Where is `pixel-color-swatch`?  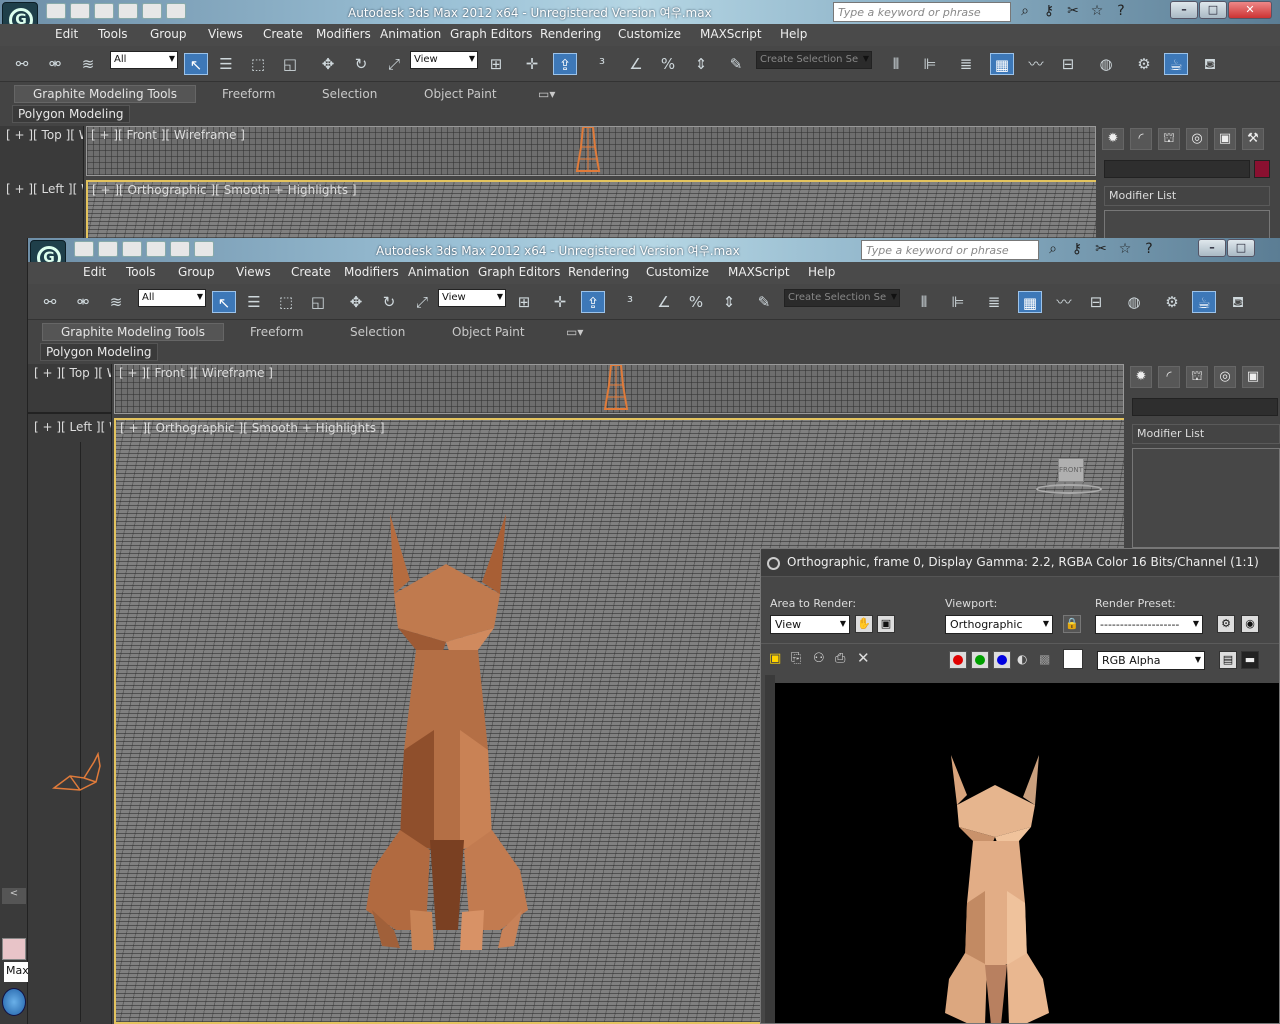 pixel-color-swatch is located at coordinates (1073, 659).